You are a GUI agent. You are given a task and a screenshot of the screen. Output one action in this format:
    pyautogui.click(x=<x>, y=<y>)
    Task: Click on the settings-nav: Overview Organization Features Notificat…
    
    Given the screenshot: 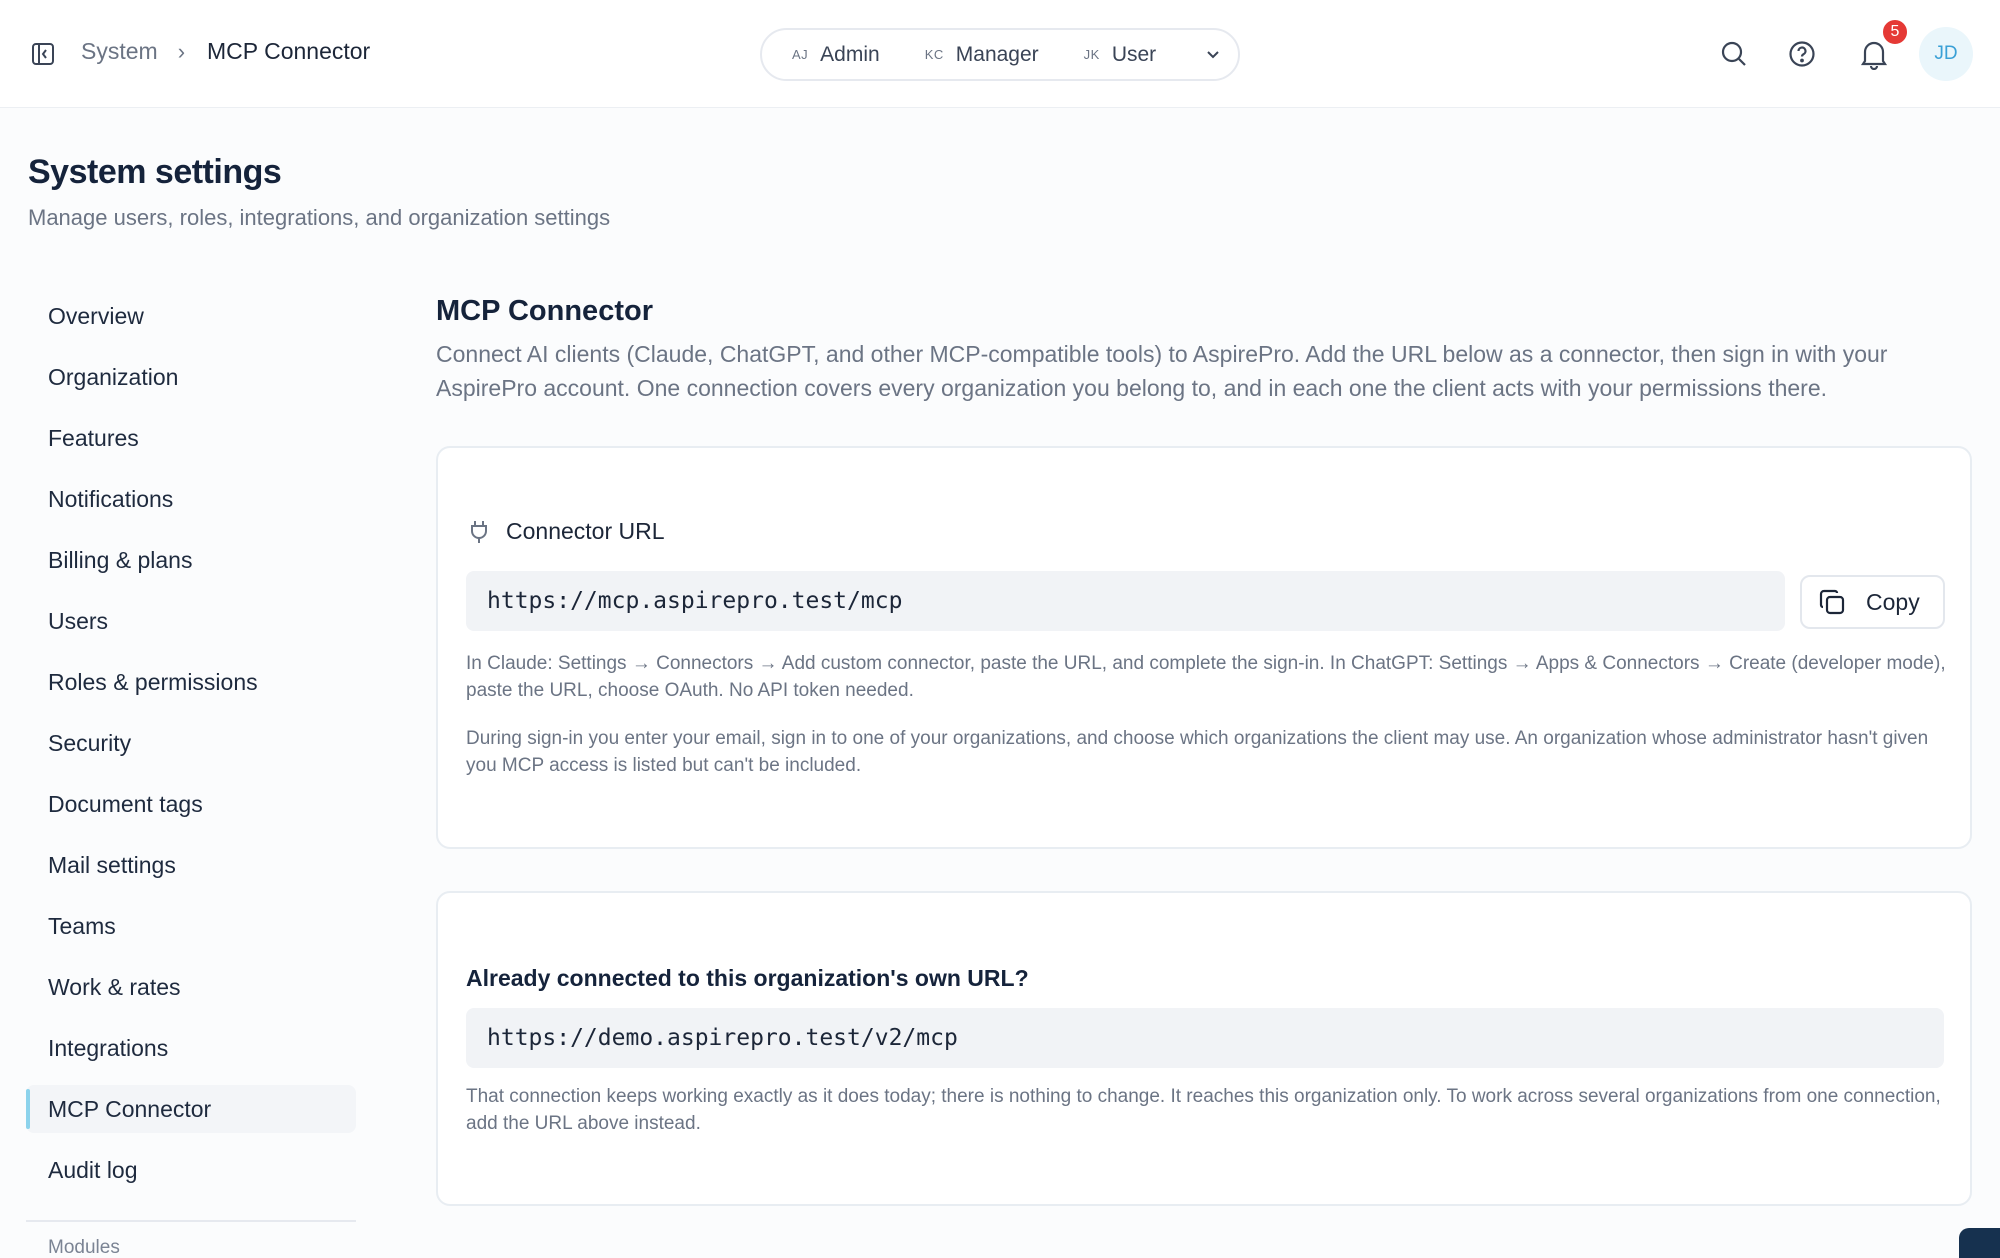 What is the action you would take?
    pyautogui.click(x=191, y=749)
    